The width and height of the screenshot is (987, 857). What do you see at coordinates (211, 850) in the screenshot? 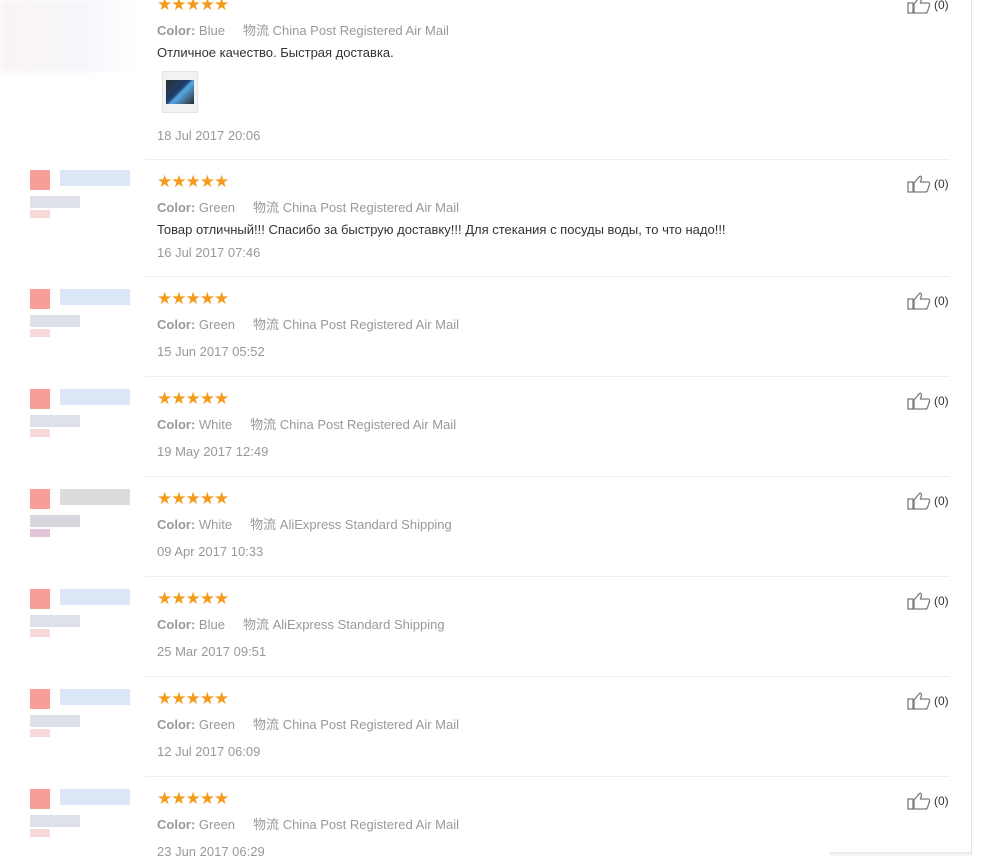
I see `review-date: 23 Jun 2017 06:29` at bounding box center [211, 850].